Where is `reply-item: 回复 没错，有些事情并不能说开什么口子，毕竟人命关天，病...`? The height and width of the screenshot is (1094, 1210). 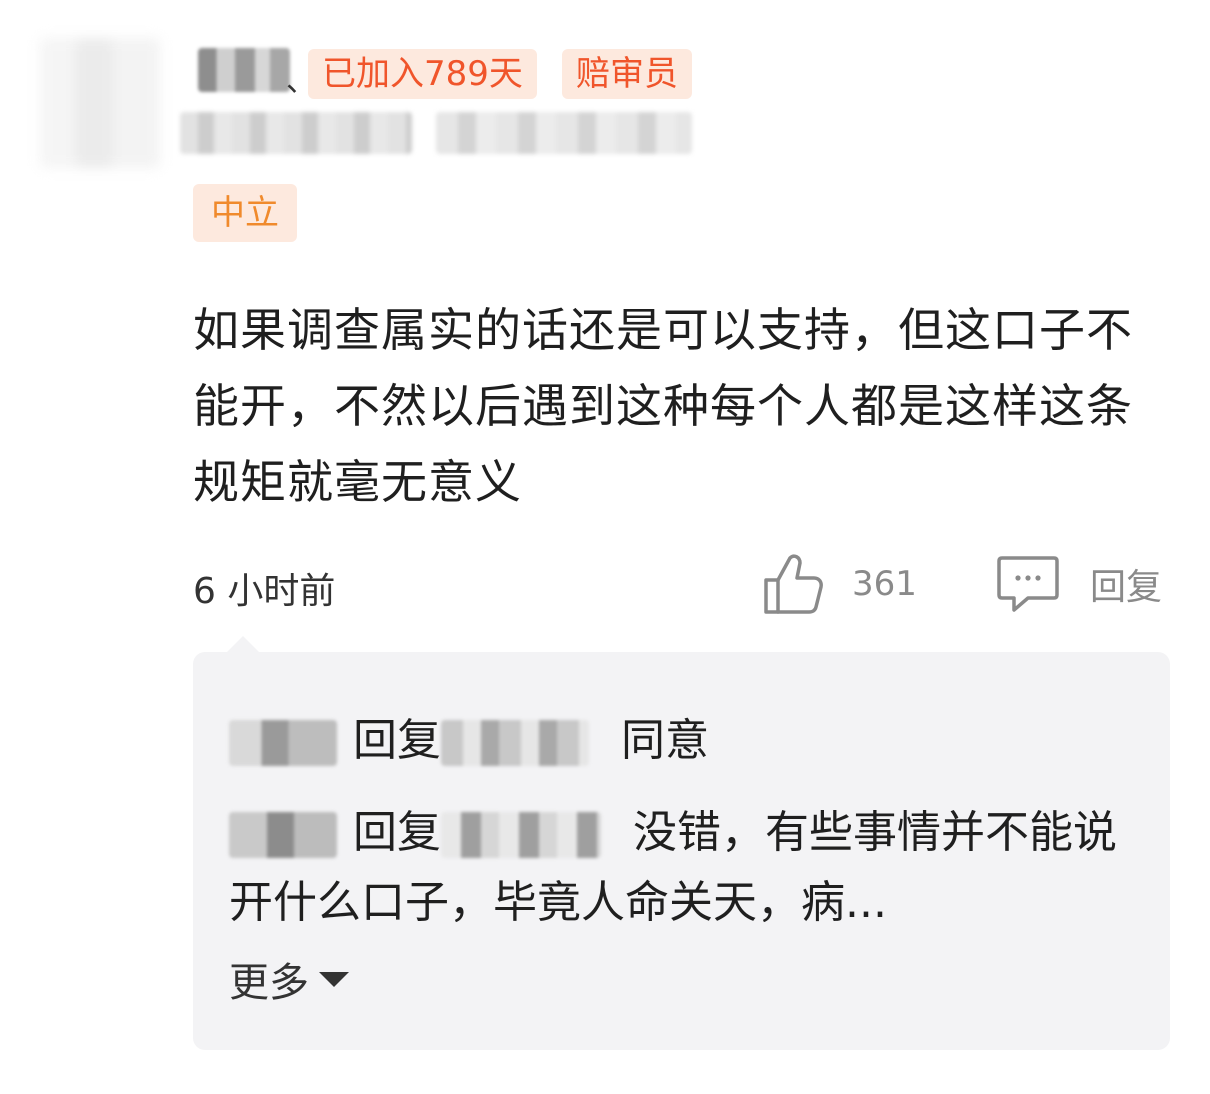
reply-item: 回复 没错，有些事情并不能说开什么口子，毕竟人命关天，病... is located at coordinates (679, 868).